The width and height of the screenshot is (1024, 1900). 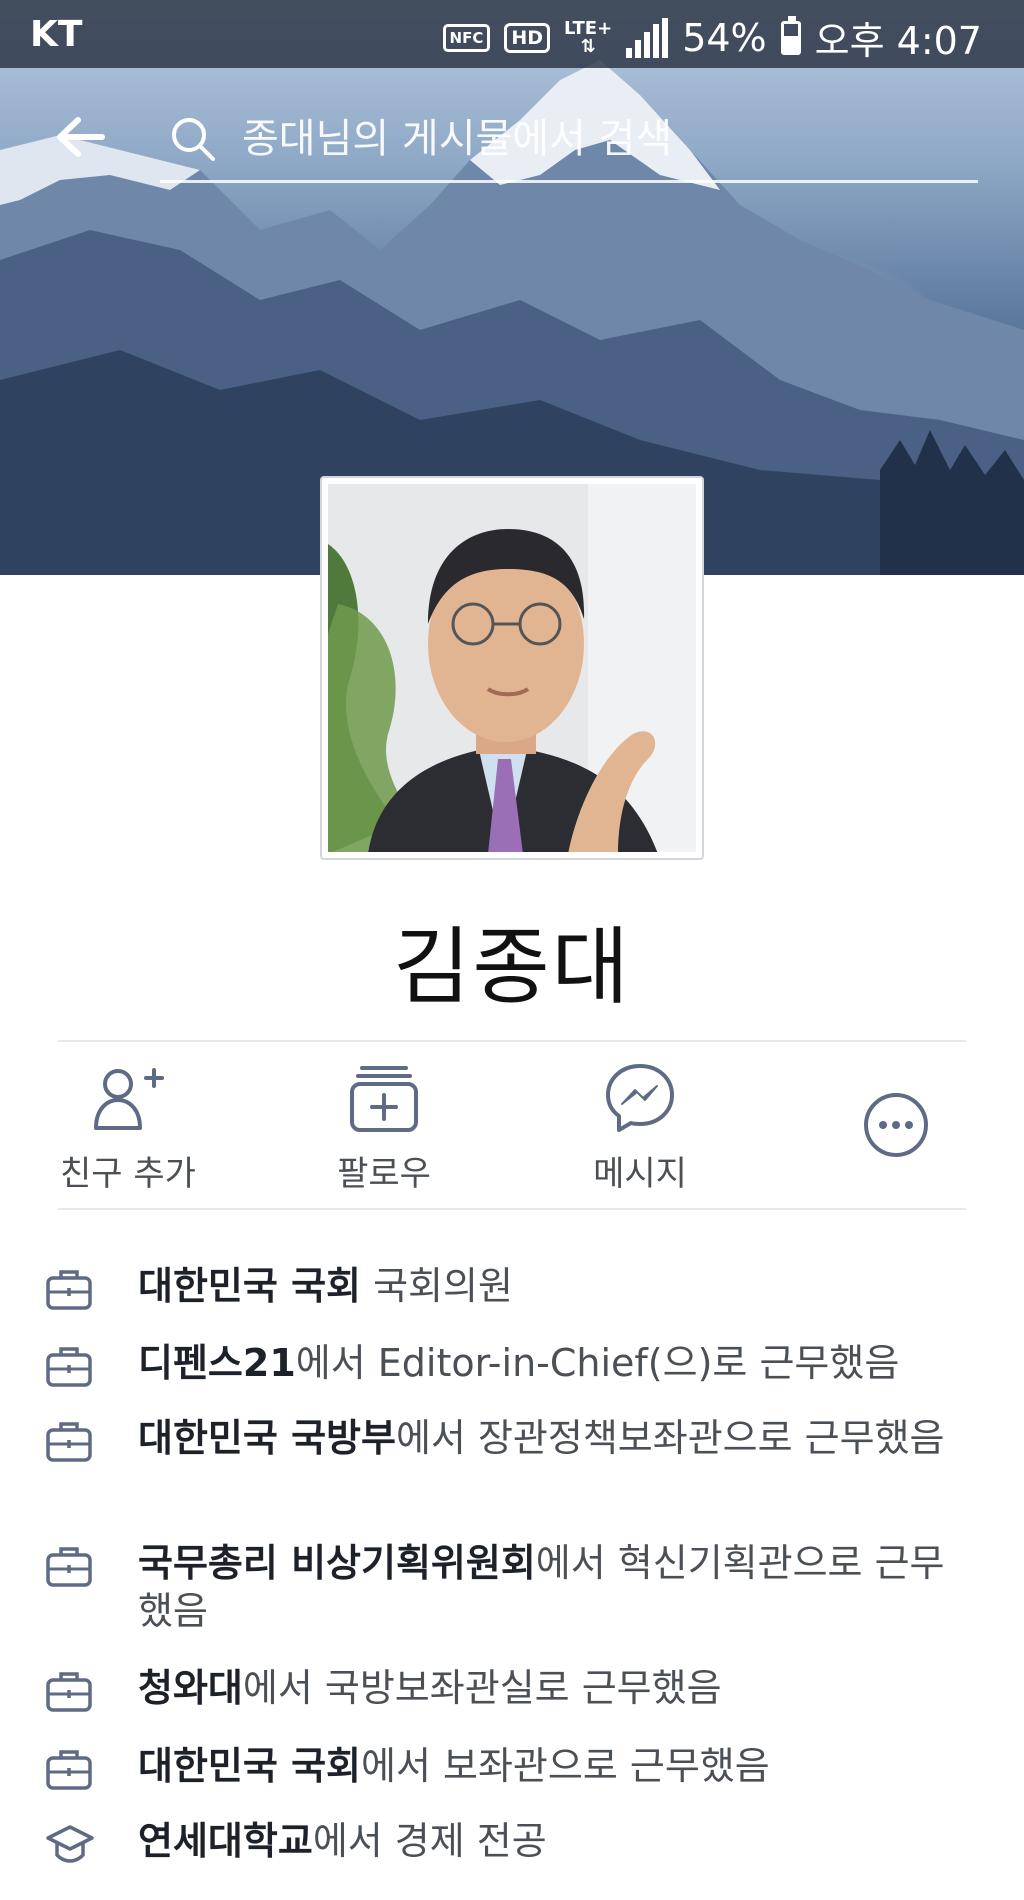 I want to click on message-button: 메시지, so click(x=640, y=1126).